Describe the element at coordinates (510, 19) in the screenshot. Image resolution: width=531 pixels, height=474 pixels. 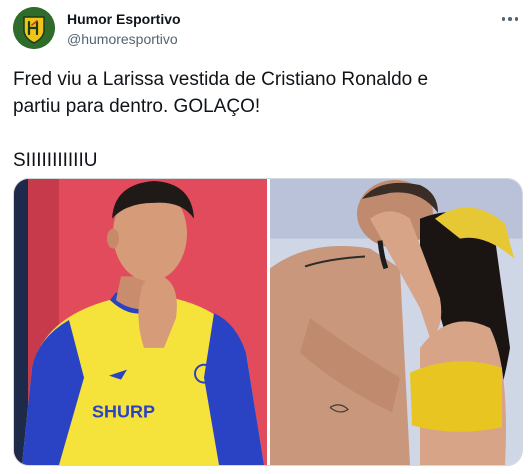
I see `more-options-icon` at that location.